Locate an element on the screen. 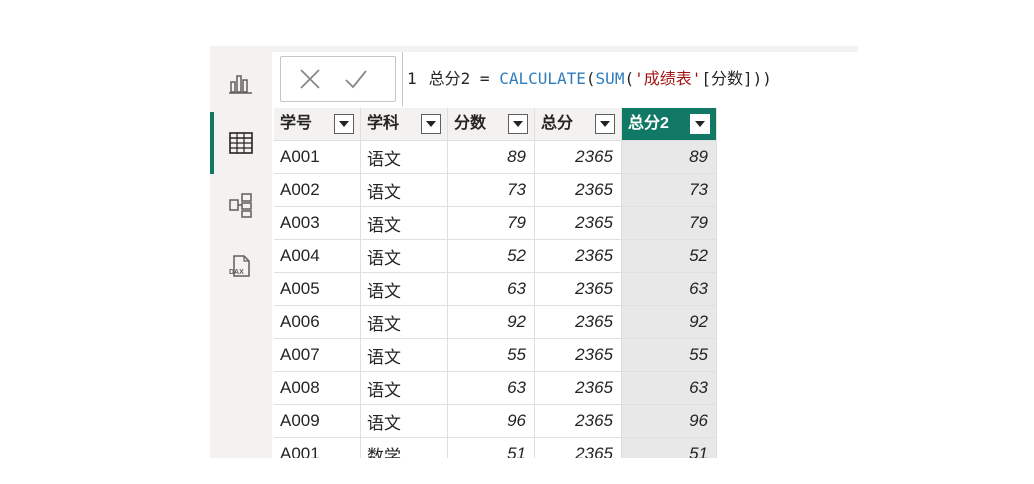 This screenshot has width=1034, height=484. table-row: A009 语文 96 2365 96 is located at coordinates (495, 421).